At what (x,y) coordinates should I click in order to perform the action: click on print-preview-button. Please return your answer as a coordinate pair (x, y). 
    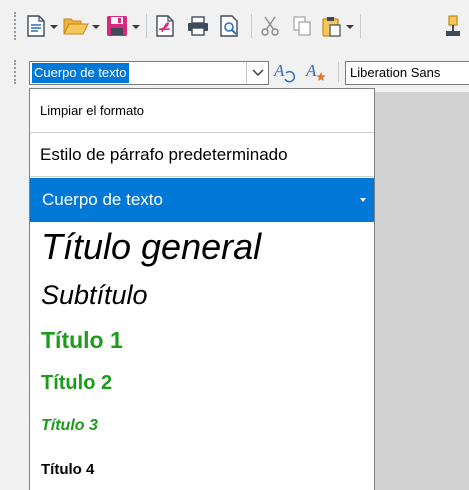
    Looking at the image, I should click on (230, 26).